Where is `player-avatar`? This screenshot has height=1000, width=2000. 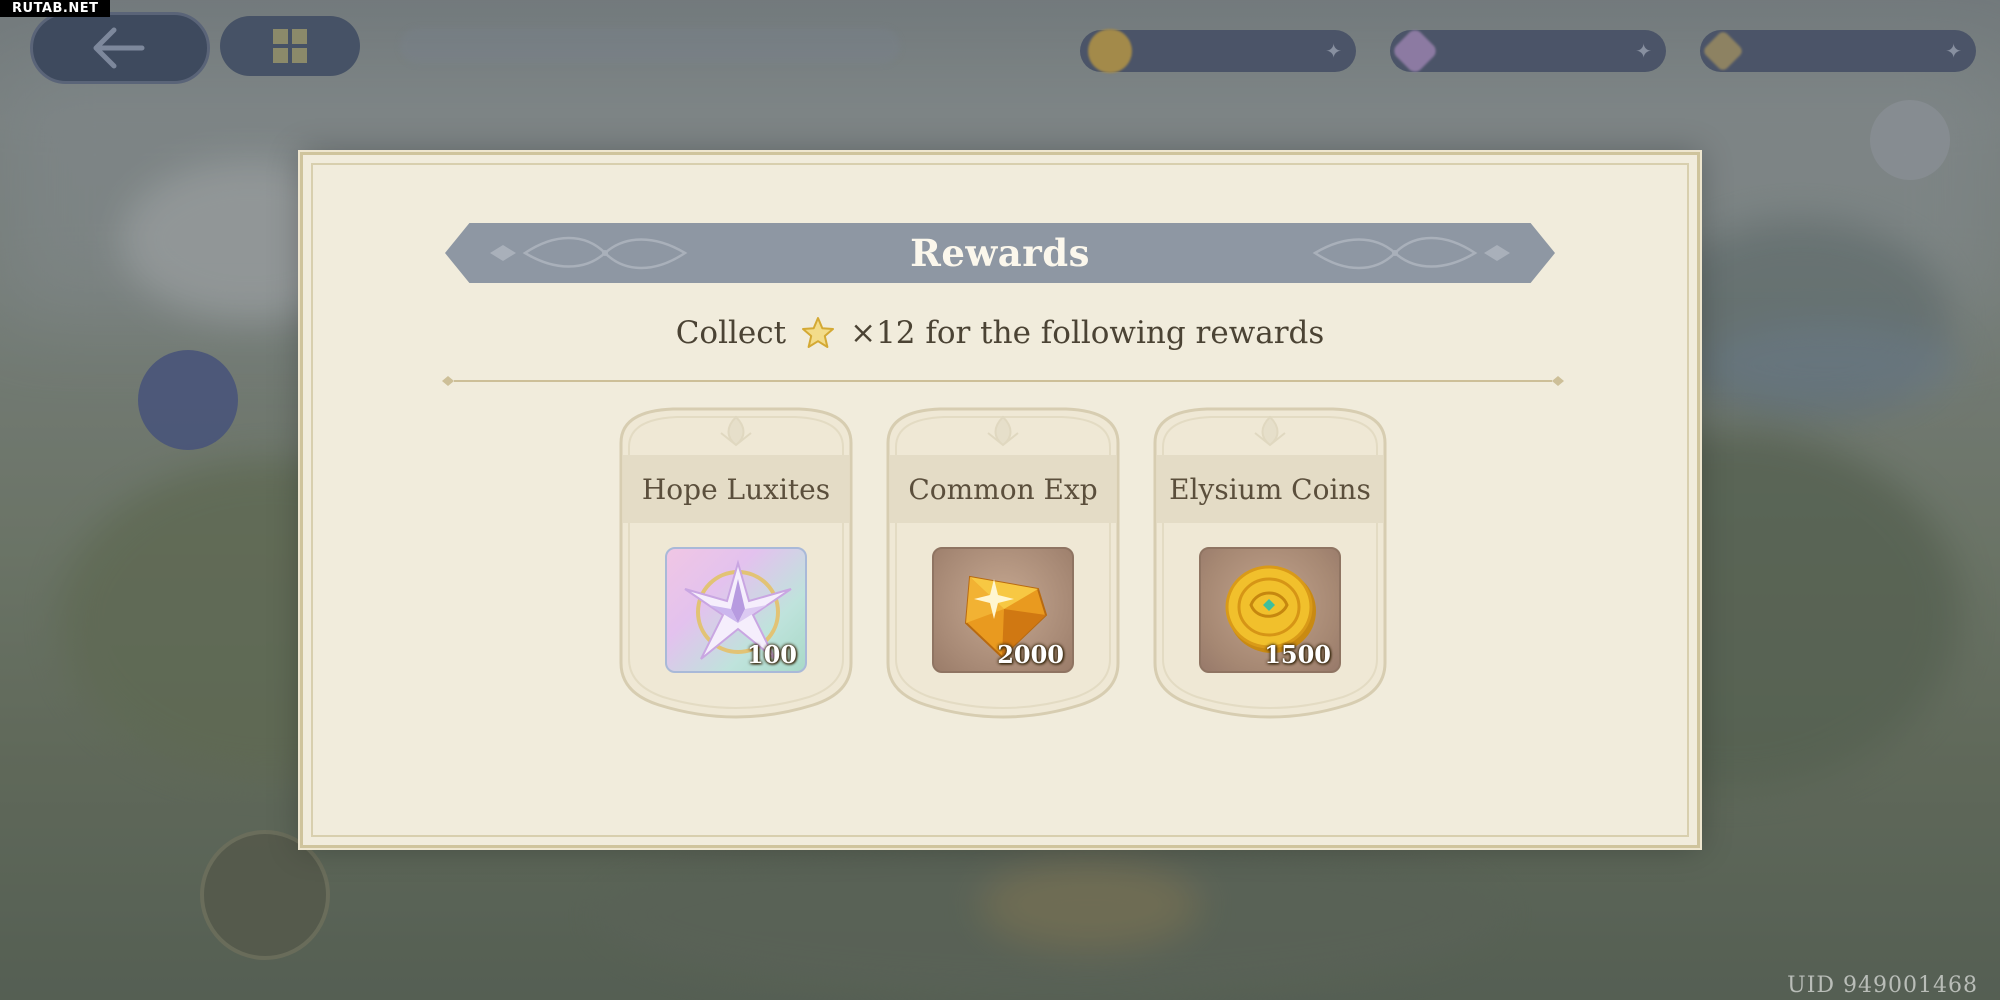 player-avatar is located at coordinates (265, 895).